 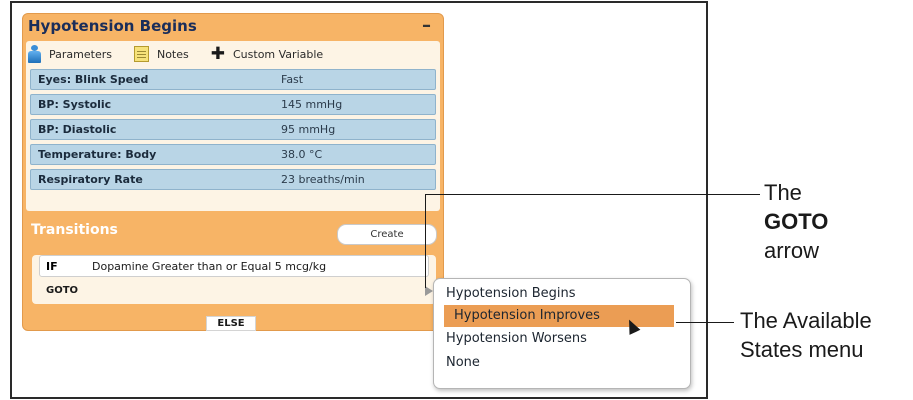 What do you see at coordinates (323, 179) in the screenshot?
I see `parameter-value: 23 breaths/min` at bounding box center [323, 179].